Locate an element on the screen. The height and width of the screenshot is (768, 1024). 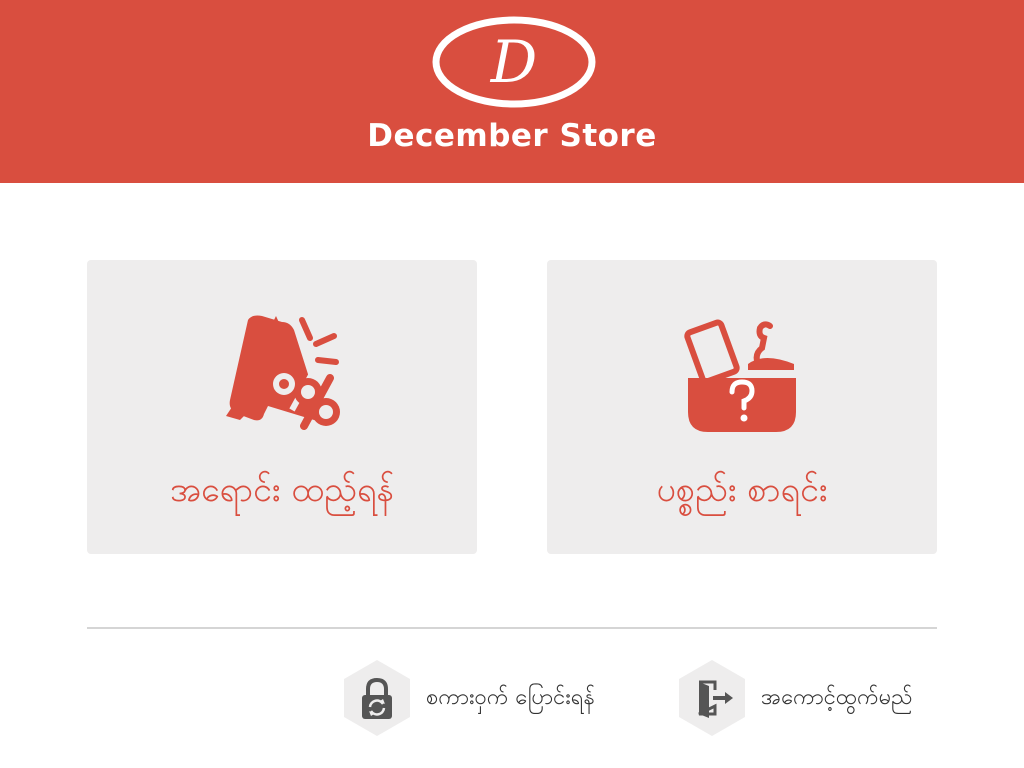
change-password-button: စကားဝှက် ပြောင်းရန် is located at coordinates (487, 698).